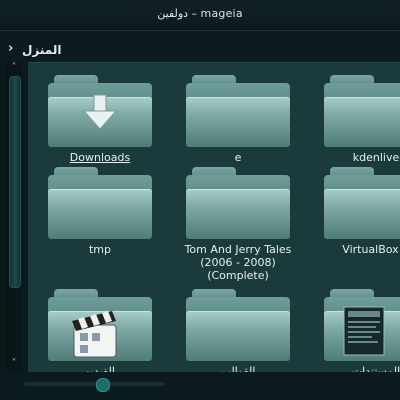 Image resolution: width=400 pixels, height=400 pixels. I want to click on scroll-up-icon: ˄, so click(14, 67).